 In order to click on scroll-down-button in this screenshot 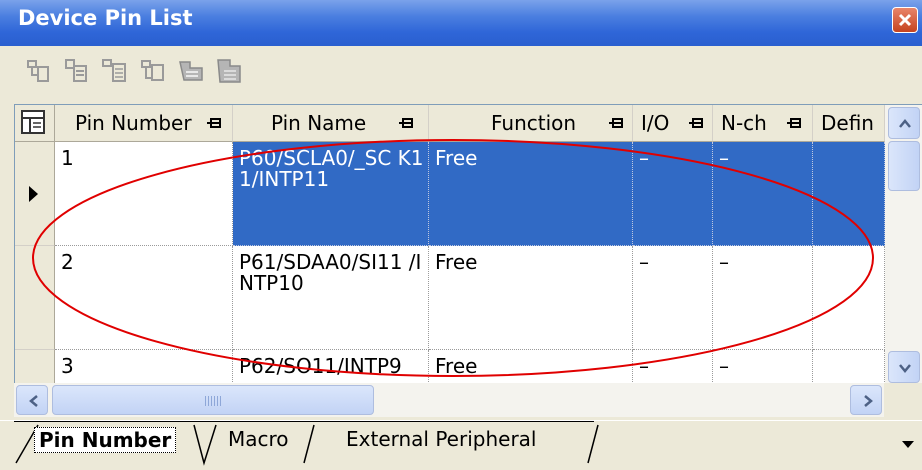, I will do `click(904, 367)`.